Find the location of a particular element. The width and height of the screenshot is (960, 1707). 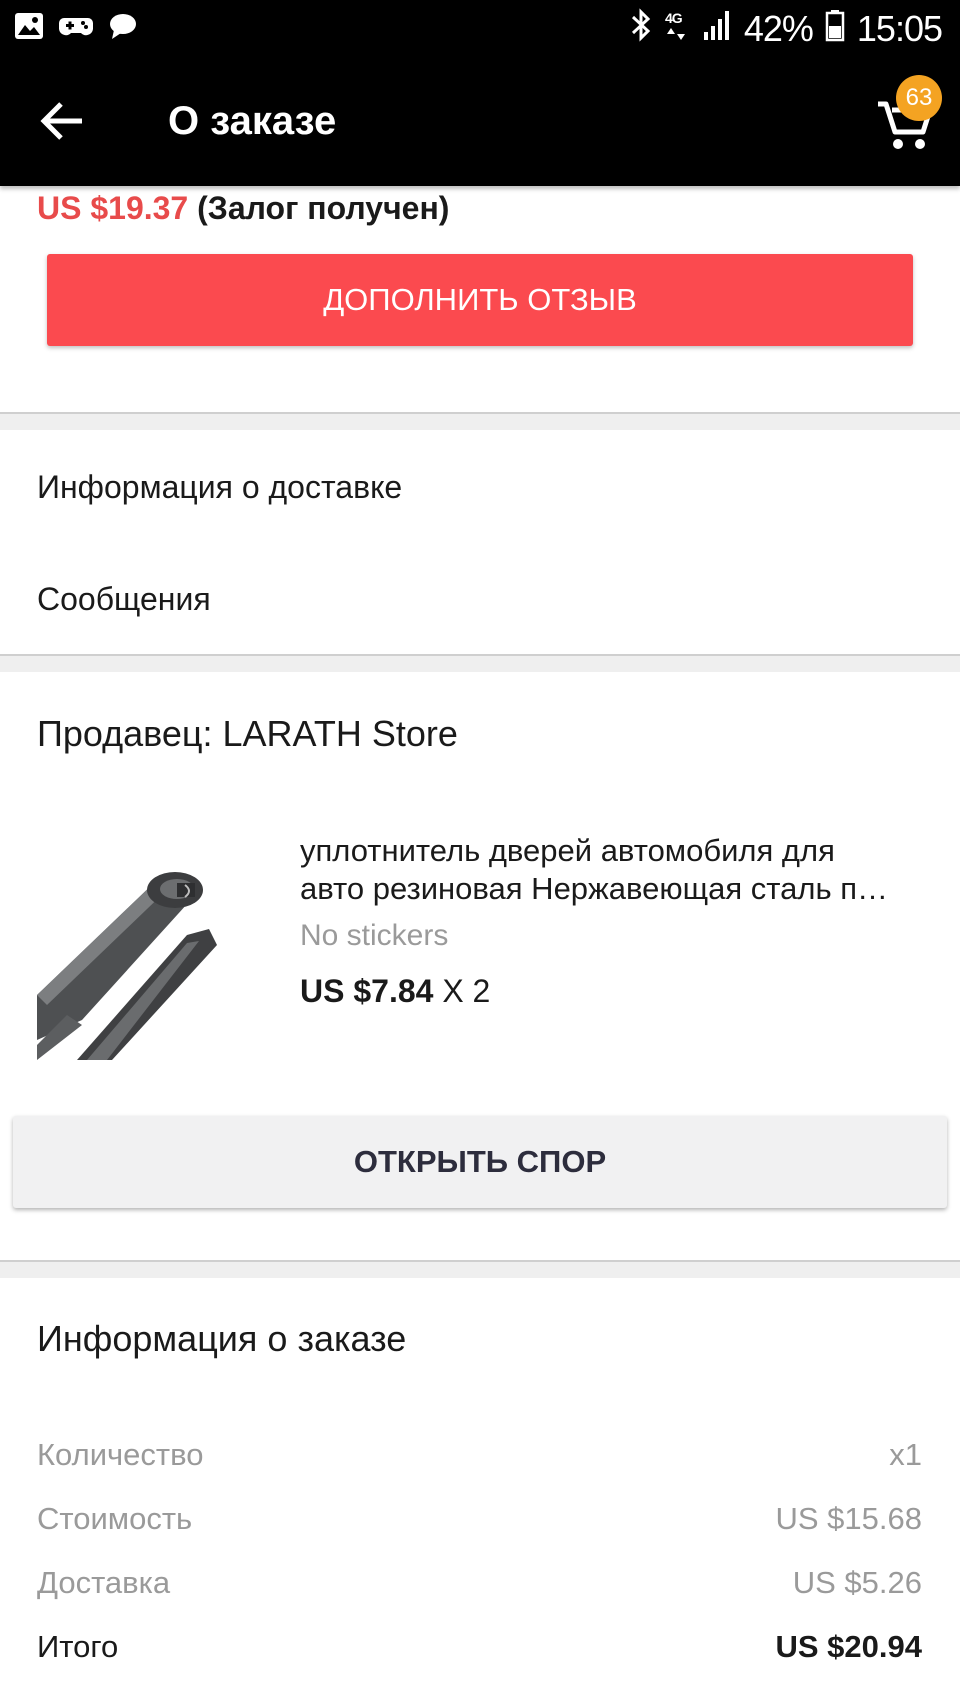

open-dispute-button: ОТКРЫТЬ СПОР is located at coordinates (480, 1162).